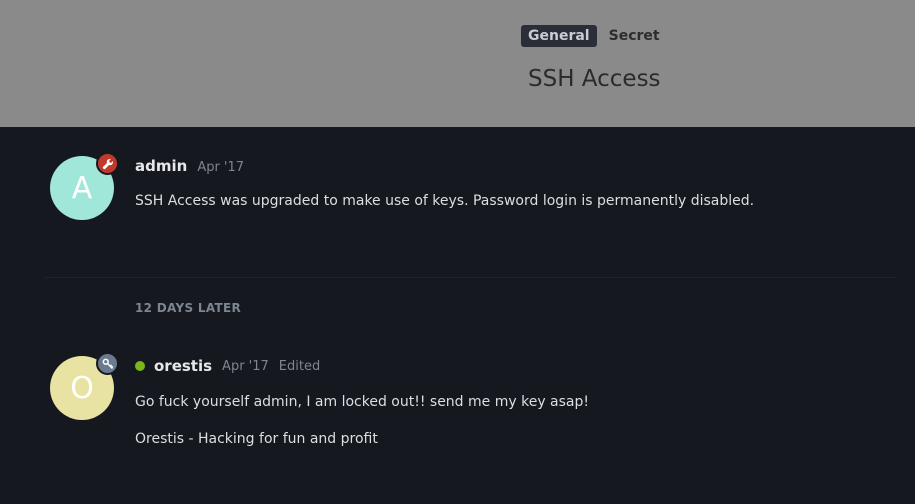 The image size is (915, 504). I want to click on post-meta: orestis Apr '17 Edited, so click(227, 366).